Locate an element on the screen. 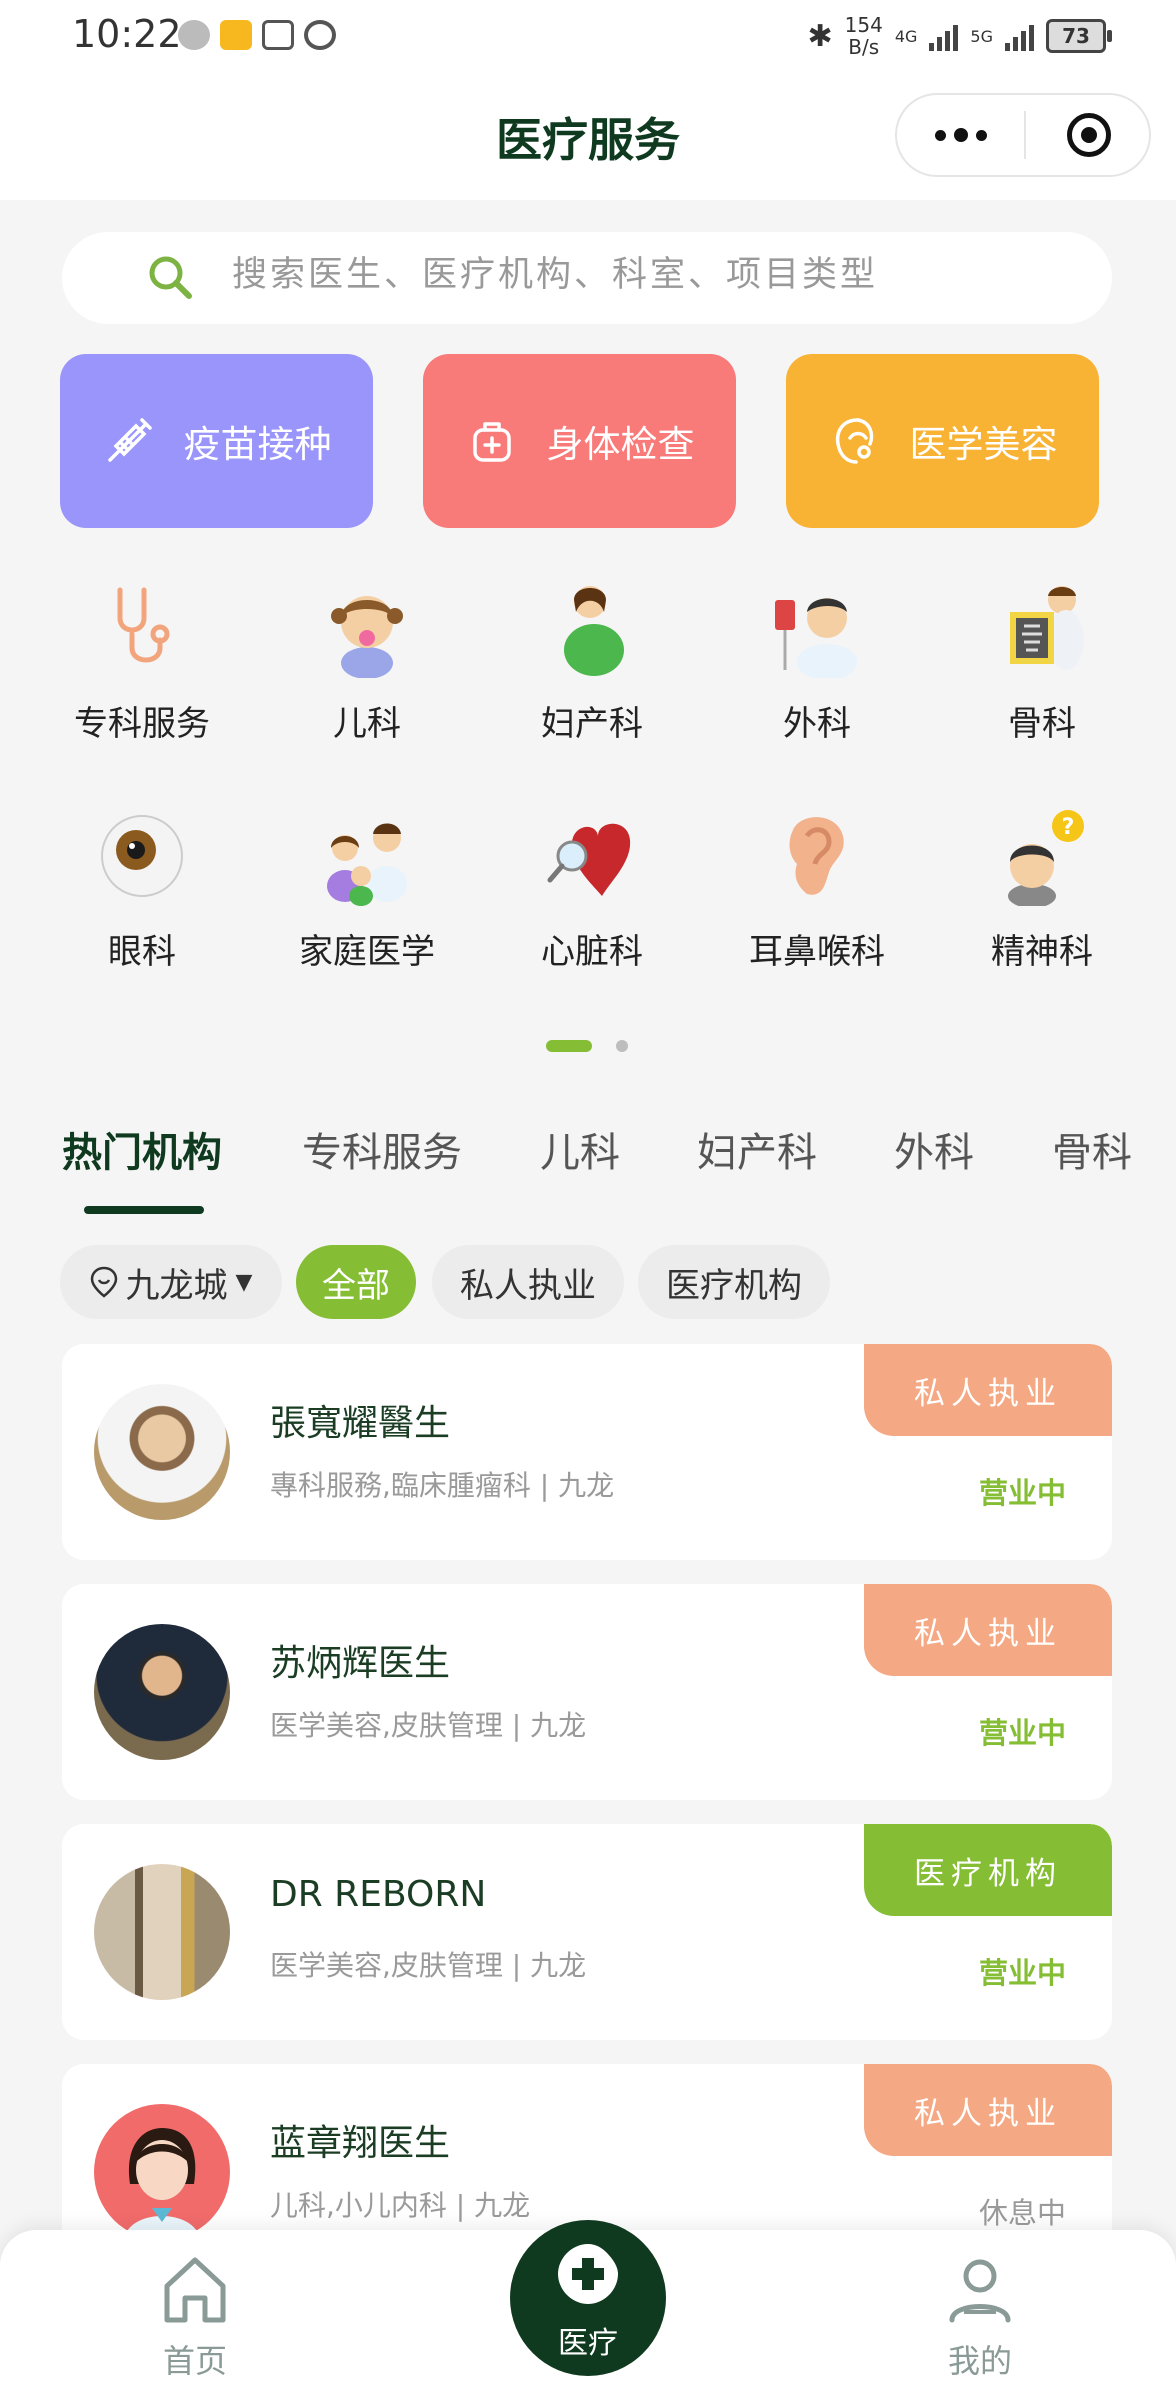 This screenshot has width=1176, height=2400. category-orthopedics: 骨科 is located at coordinates (1042, 661).